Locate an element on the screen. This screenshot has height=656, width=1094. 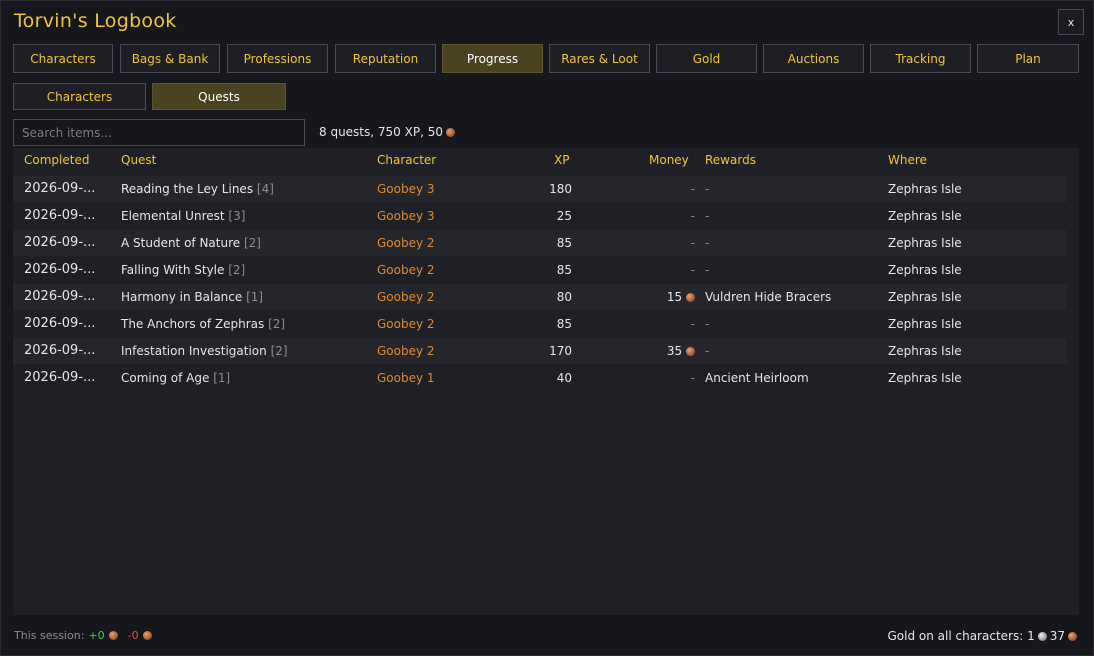
tab-gold: Gold is located at coordinates (706, 58).